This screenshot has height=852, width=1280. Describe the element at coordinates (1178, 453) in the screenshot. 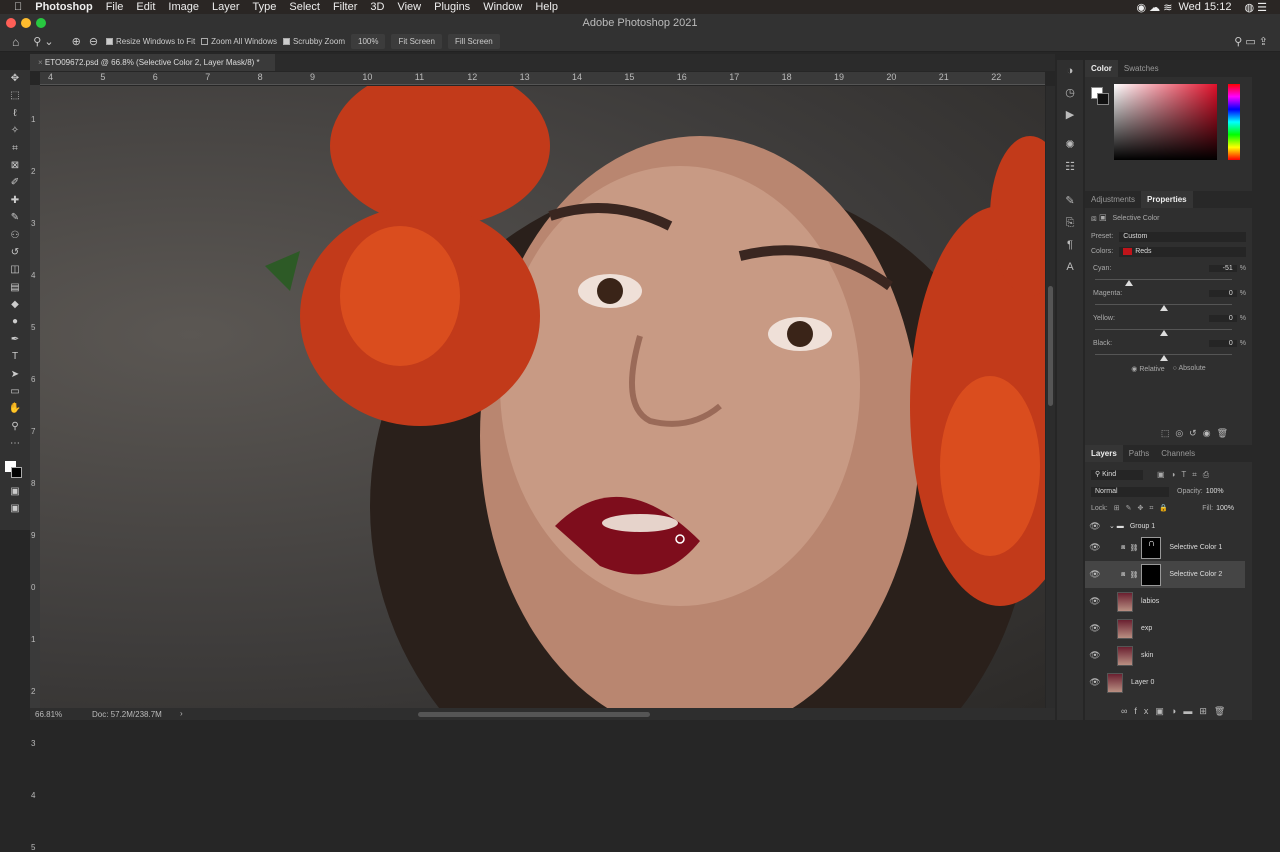

I see `tab-channels: Channels` at that location.